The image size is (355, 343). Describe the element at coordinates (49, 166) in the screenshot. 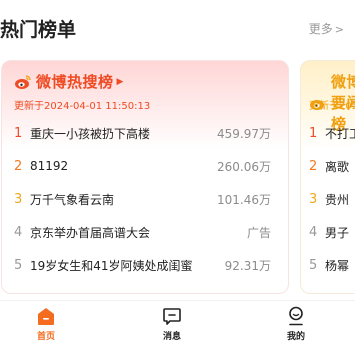

I see `keyword: 81192` at that location.